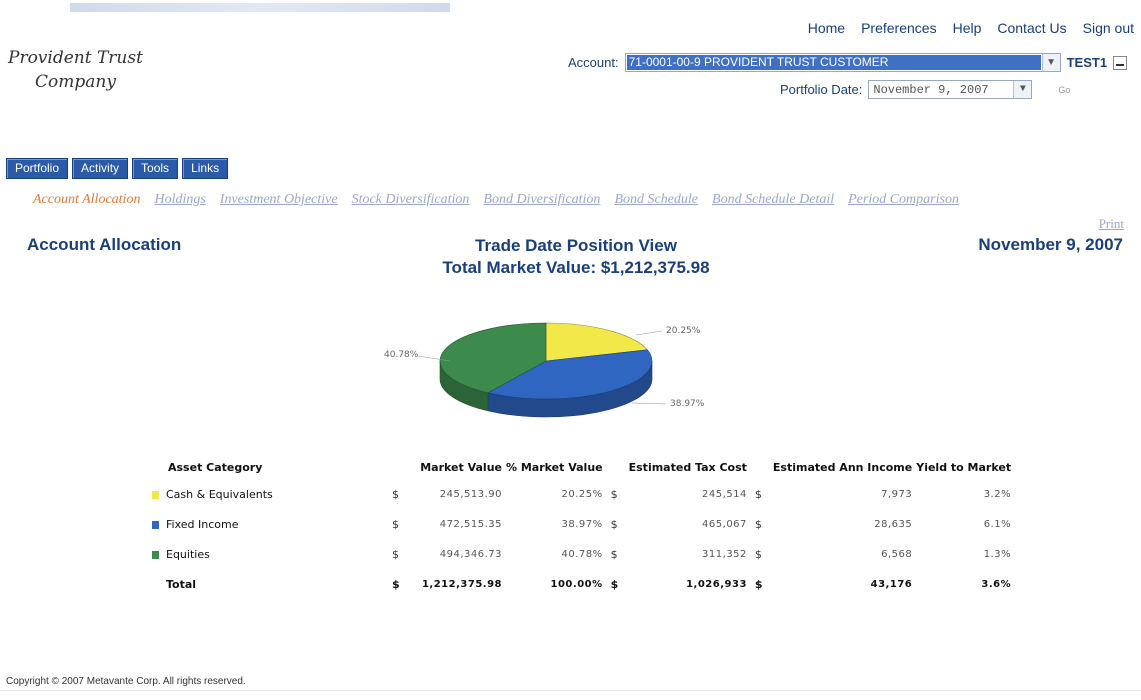  Describe the element at coordinates (270, 524) in the screenshot. I see `row-category: Fixed Income` at that location.